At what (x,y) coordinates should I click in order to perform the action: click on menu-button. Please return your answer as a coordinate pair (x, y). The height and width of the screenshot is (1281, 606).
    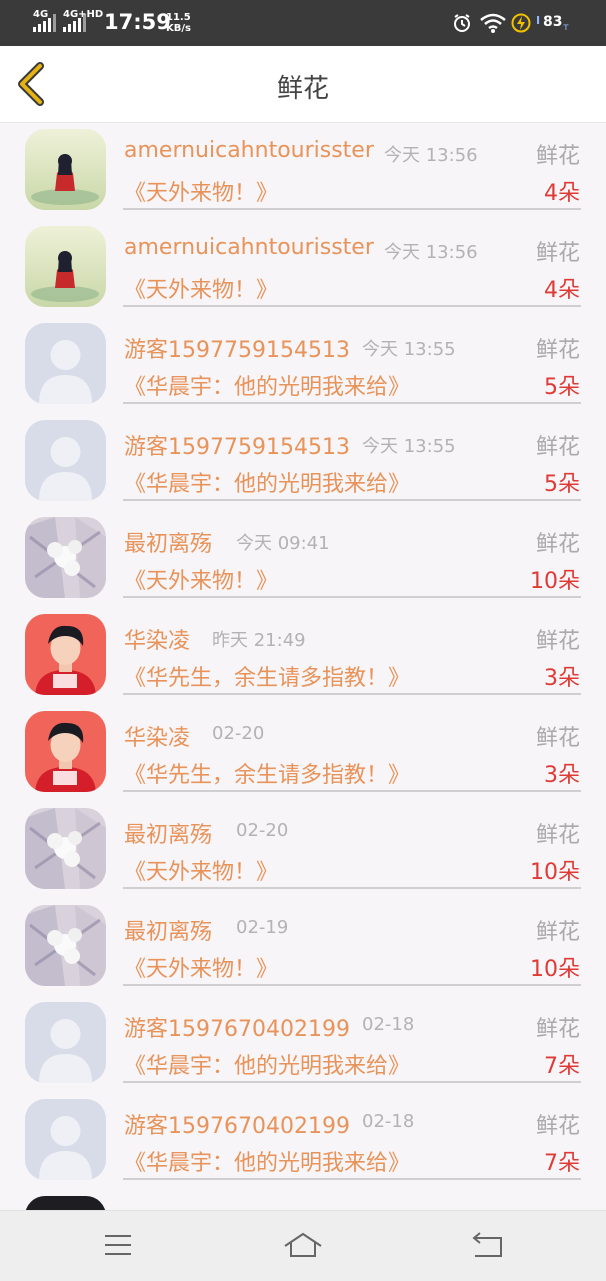
    Looking at the image, I should click on (118, 1245).